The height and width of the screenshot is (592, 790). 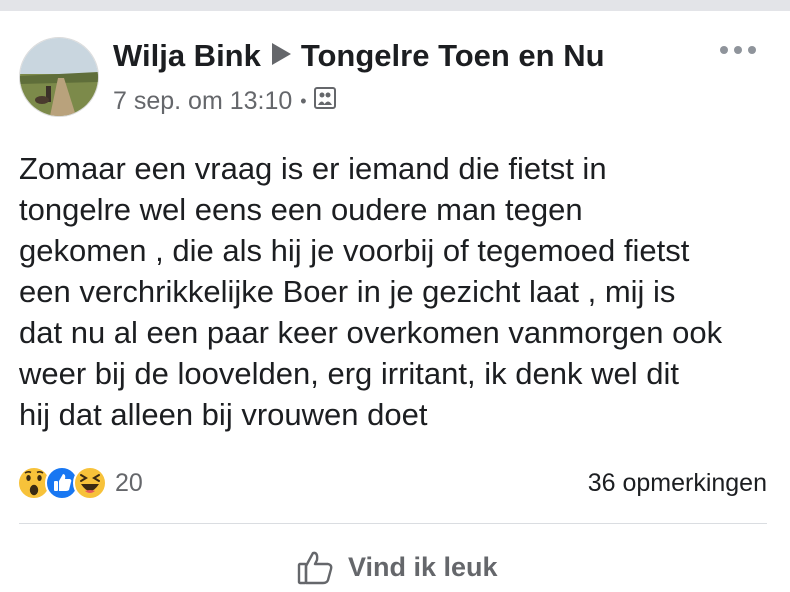 What do you see at coordinates (59, 77) in the screenshot?
I see `avatar` at bounding box center [59, 77].